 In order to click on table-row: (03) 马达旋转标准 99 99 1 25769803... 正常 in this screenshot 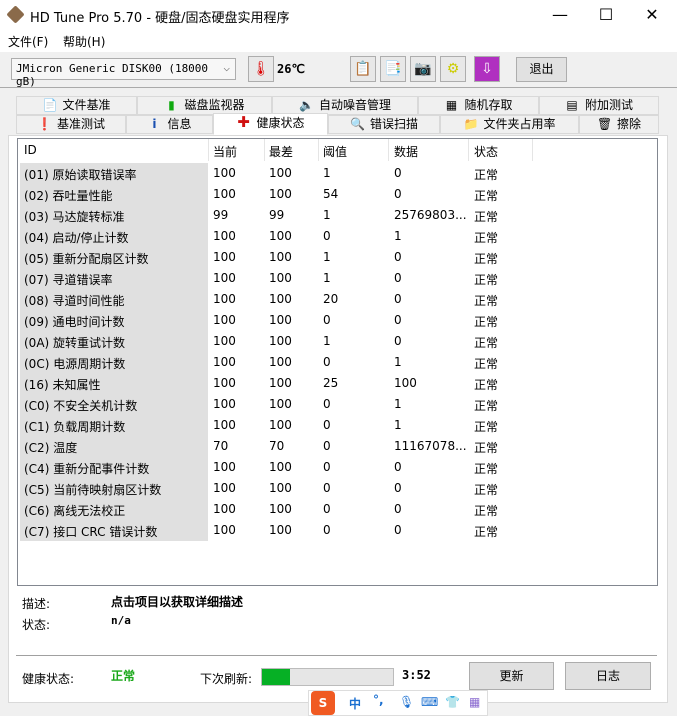, I will do `click(337, 215)`.